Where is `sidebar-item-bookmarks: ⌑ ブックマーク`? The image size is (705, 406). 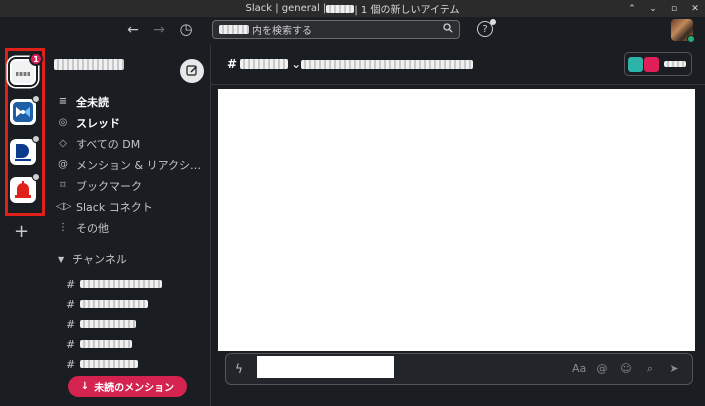 sidebar-item-bookmarks: ⌑ ブックマーク is located at coordinates (128, 185).